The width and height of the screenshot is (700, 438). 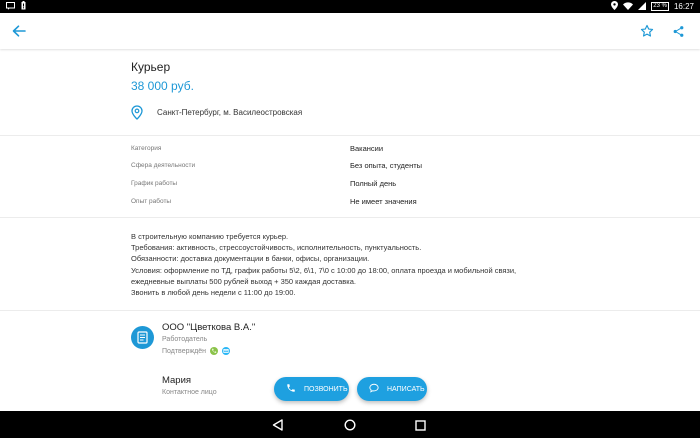 What do you see at coordinates (208, 327) in the screenshot?
I see `employer-name: ООО "Цветкова В.А."` at bounding box center [208, 327].